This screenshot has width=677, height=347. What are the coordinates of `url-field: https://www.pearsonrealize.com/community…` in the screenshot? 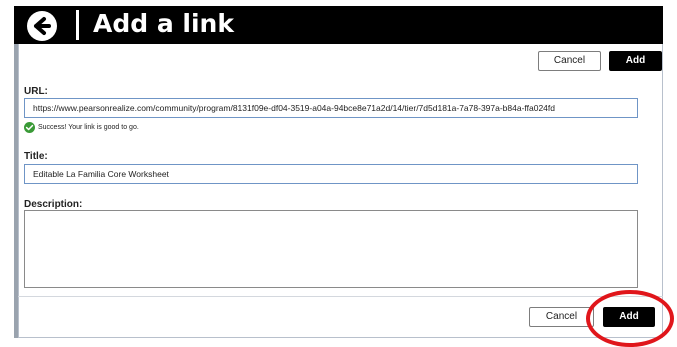 It's located at (331, 108).